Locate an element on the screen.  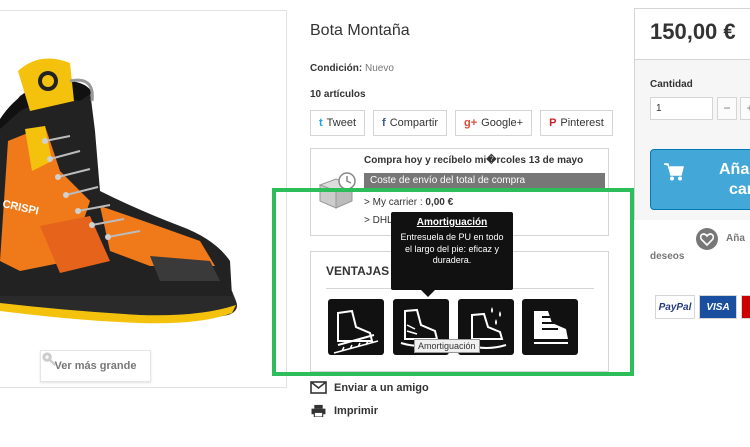
product-title: Bota Montaña is located at coordinates (360, 30).